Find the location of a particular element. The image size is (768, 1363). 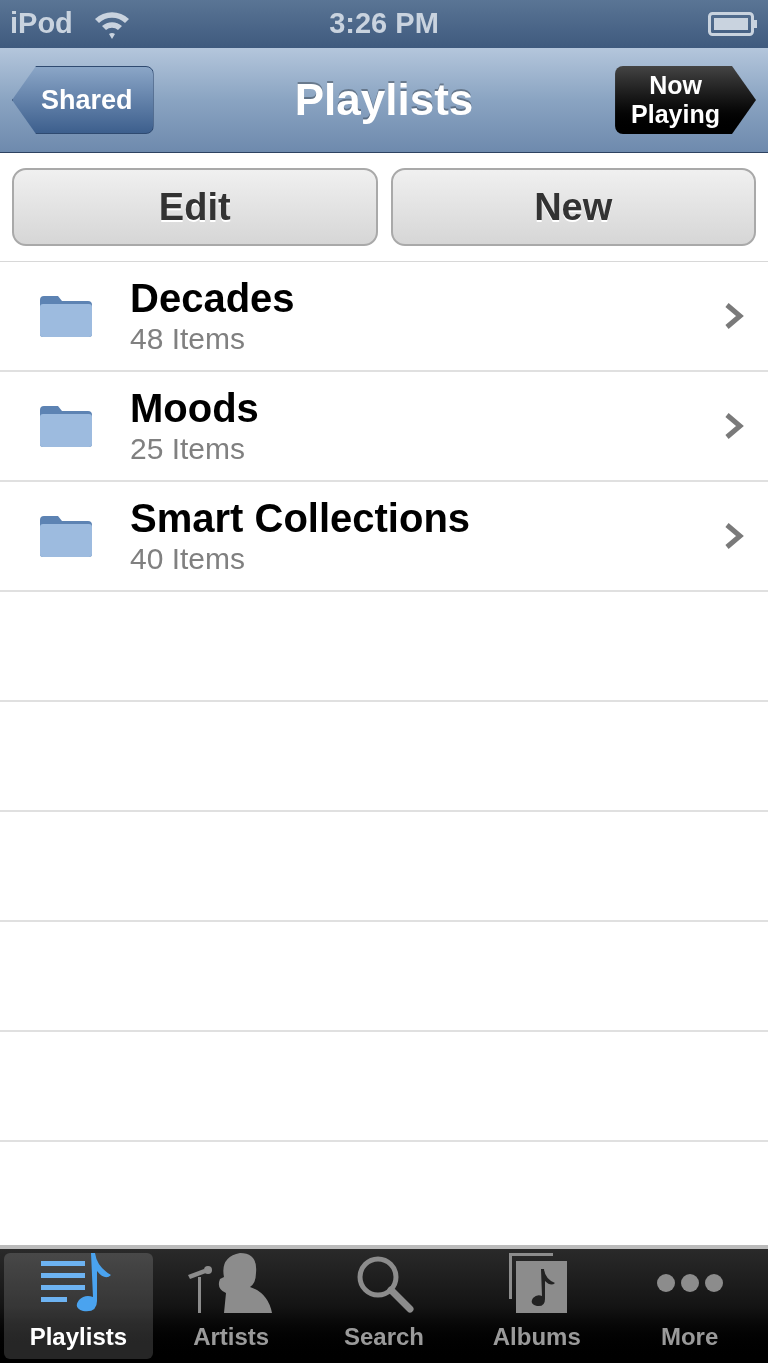

playlist-name: Smart Collections is located at coordinates (301, 518).